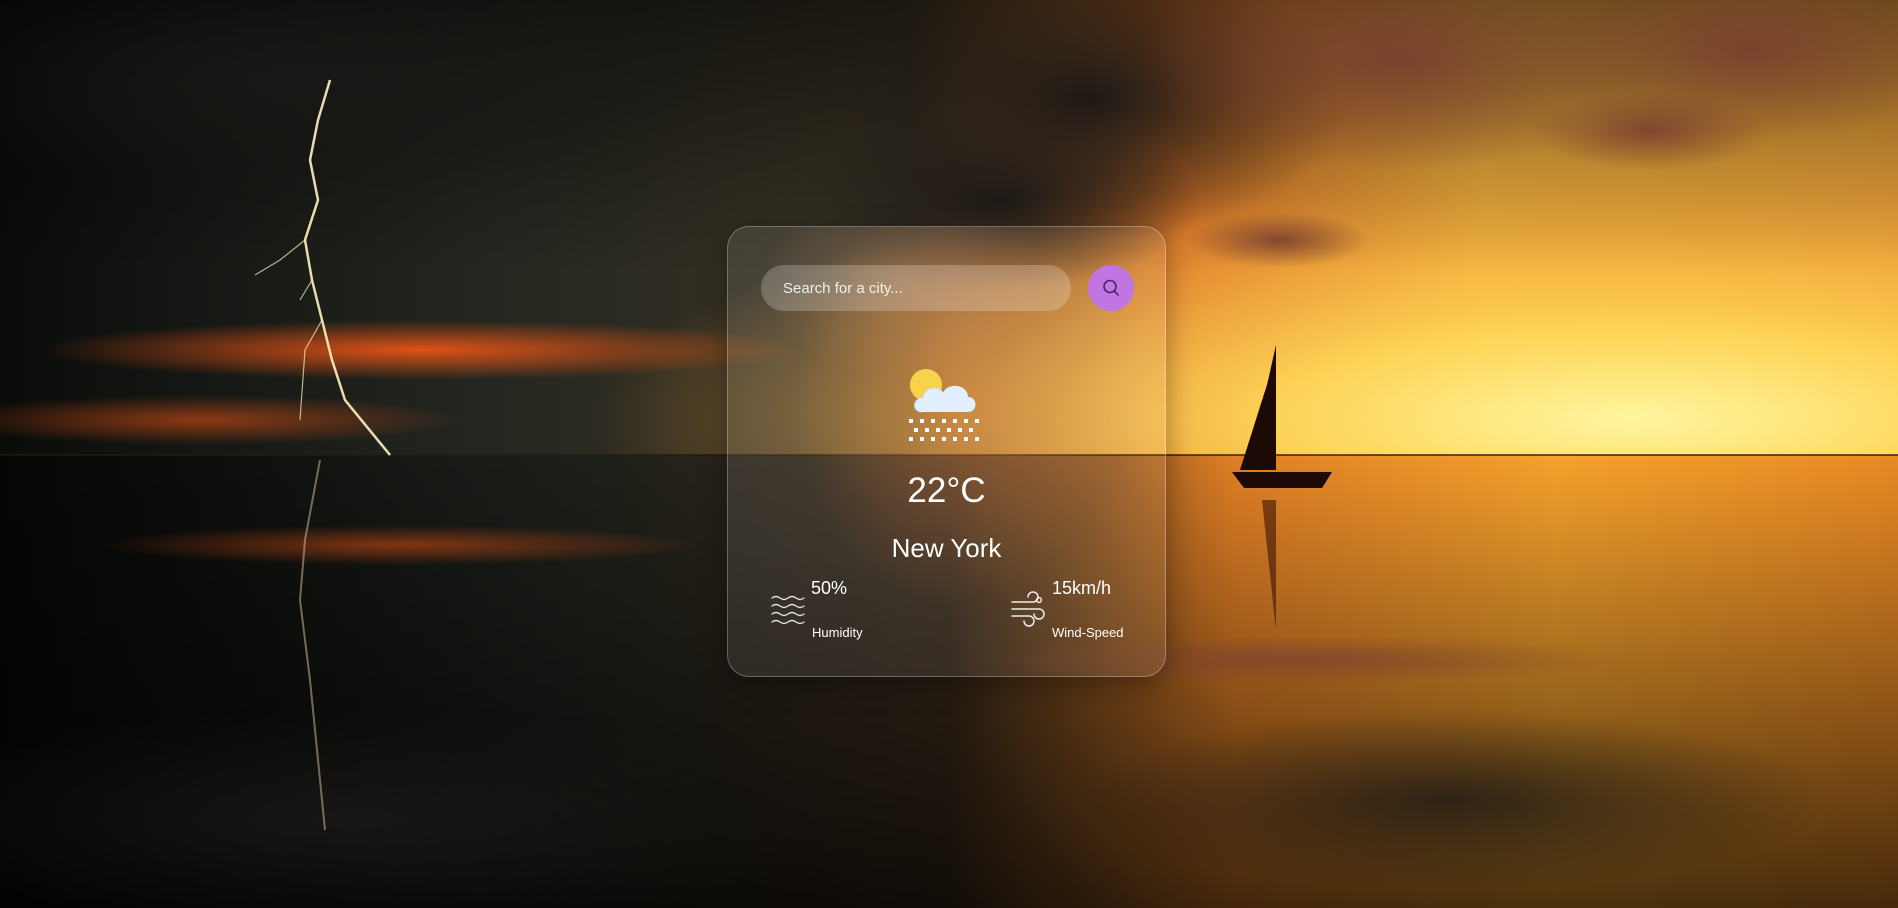 This screenshot has height=908, width=1898. I want to click on cloud-sun-snow-icon, so click(944, 405).